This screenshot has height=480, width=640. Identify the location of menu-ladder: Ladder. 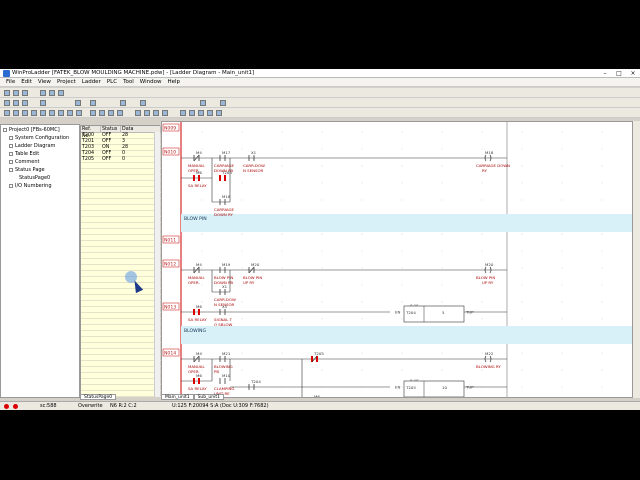
(91, 82).